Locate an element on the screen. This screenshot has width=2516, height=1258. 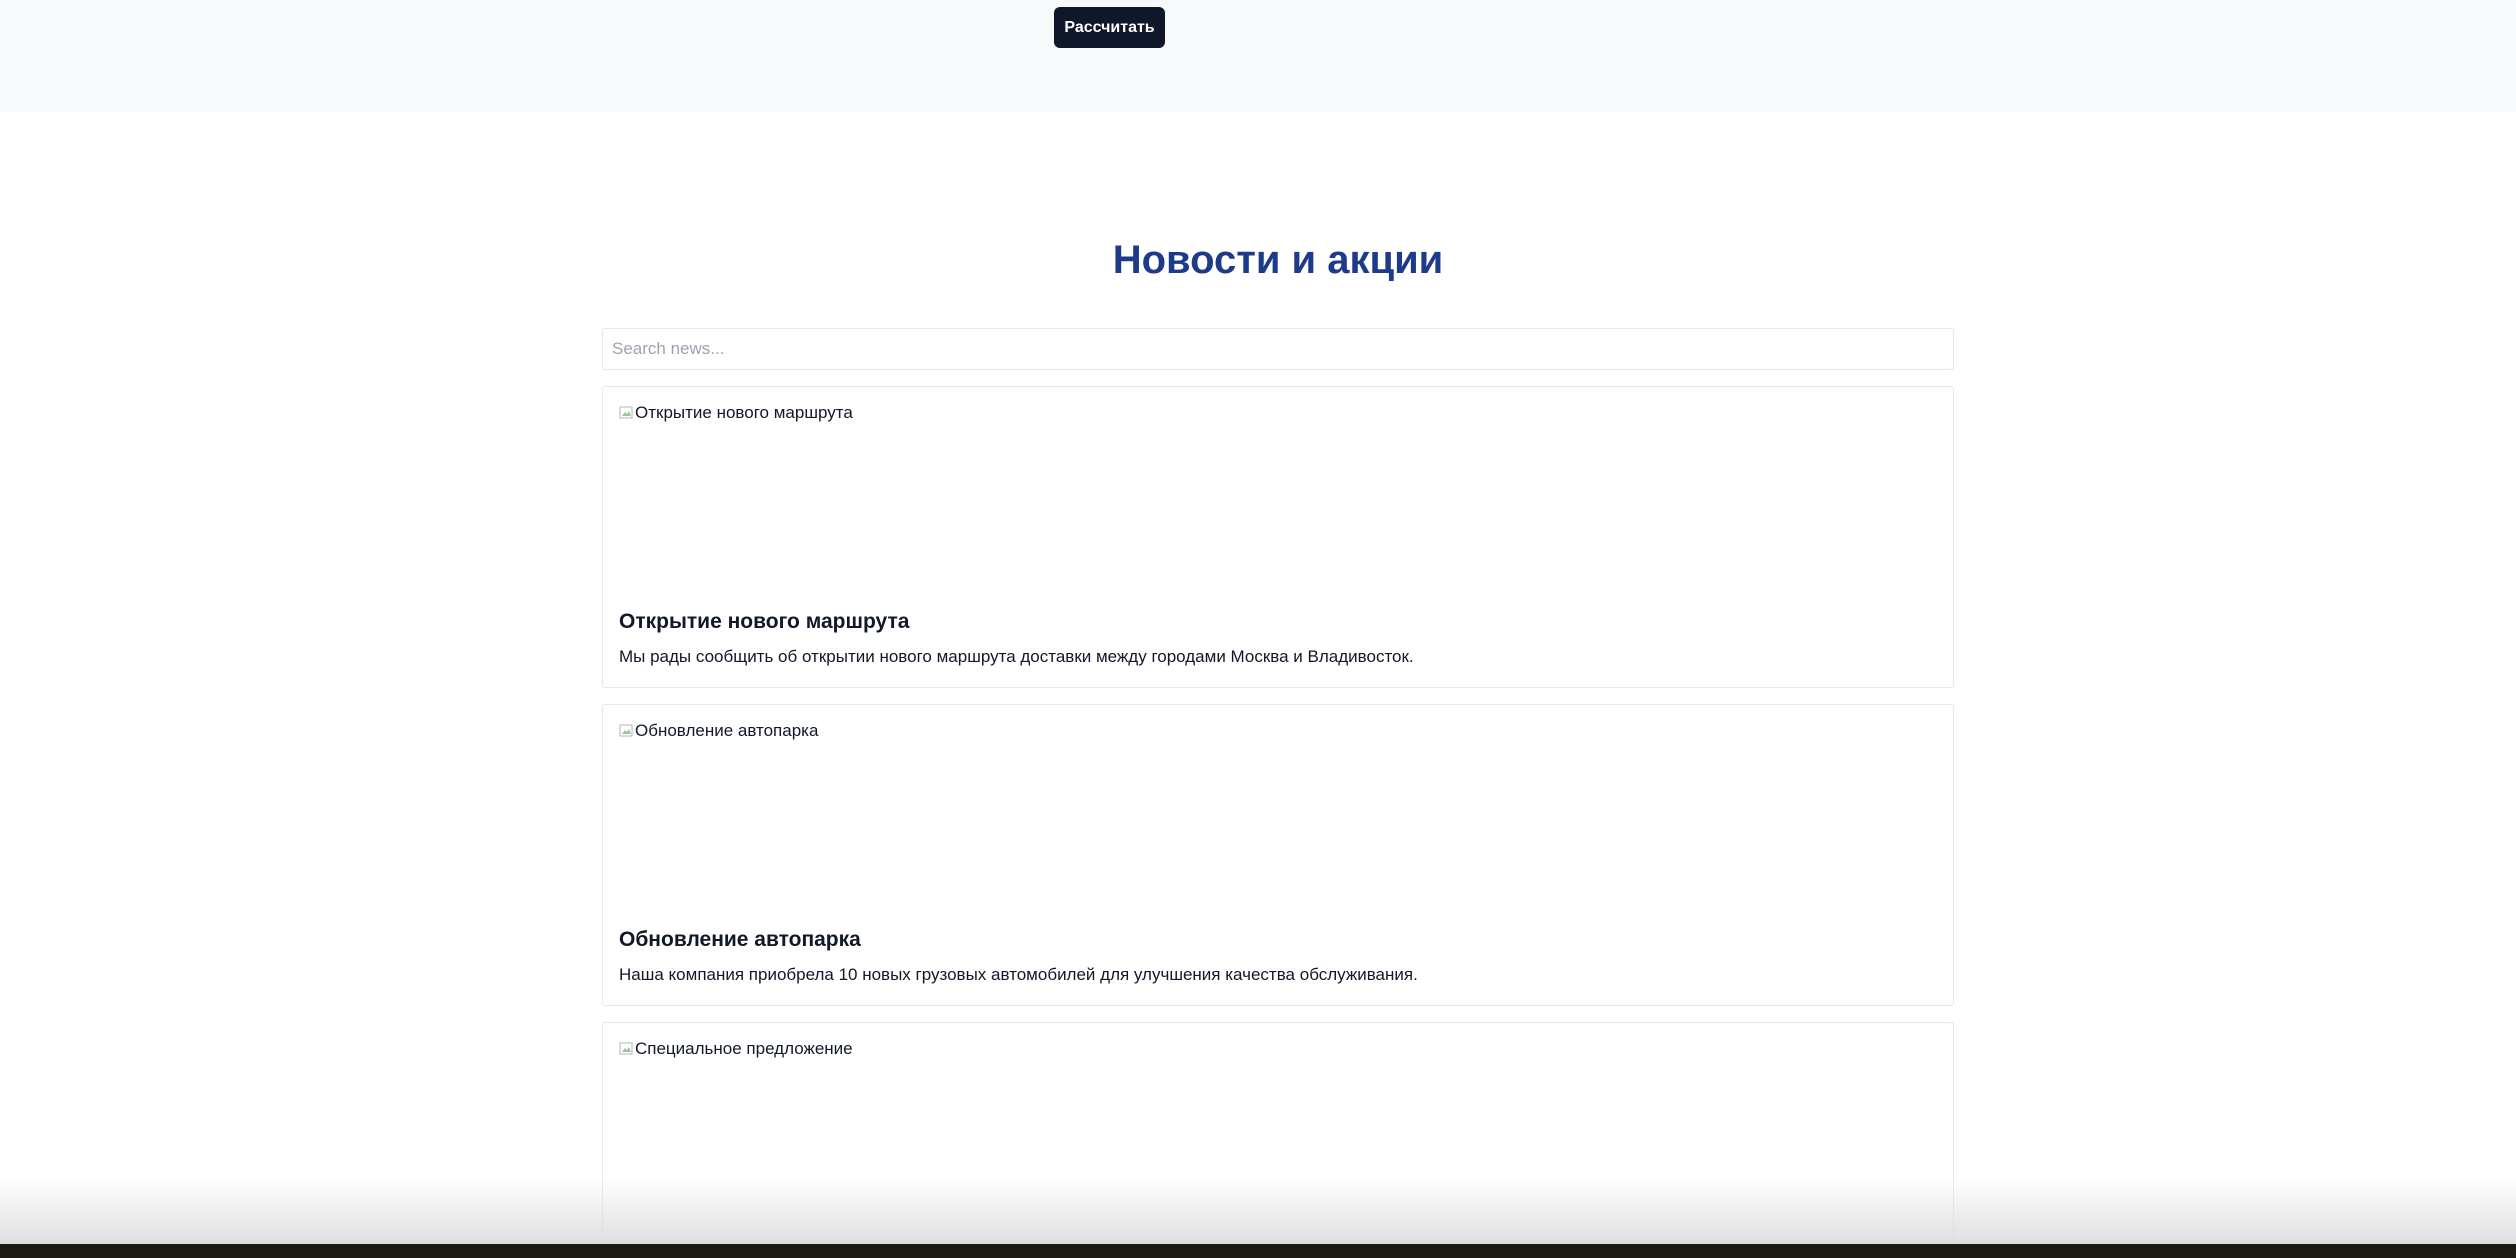
news-image: Открытие нового маршрута is located at coordinates (736, 413).